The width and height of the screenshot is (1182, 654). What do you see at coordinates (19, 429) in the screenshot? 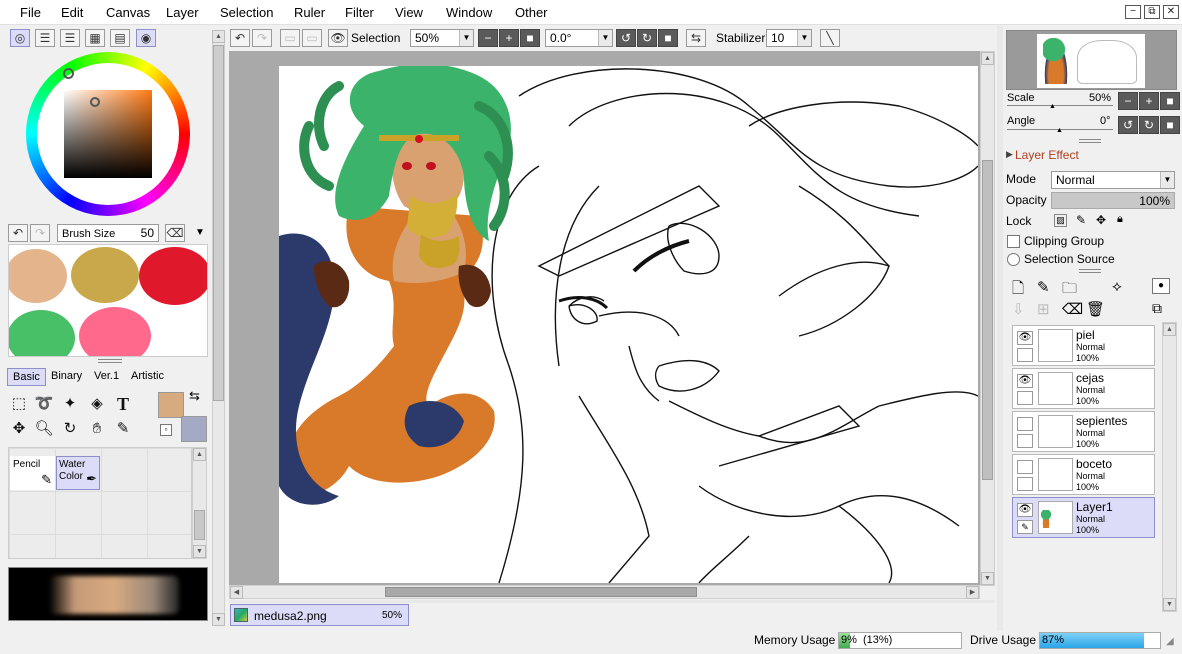
I see `move-icon: ✥` at bounding box center [19, 429].